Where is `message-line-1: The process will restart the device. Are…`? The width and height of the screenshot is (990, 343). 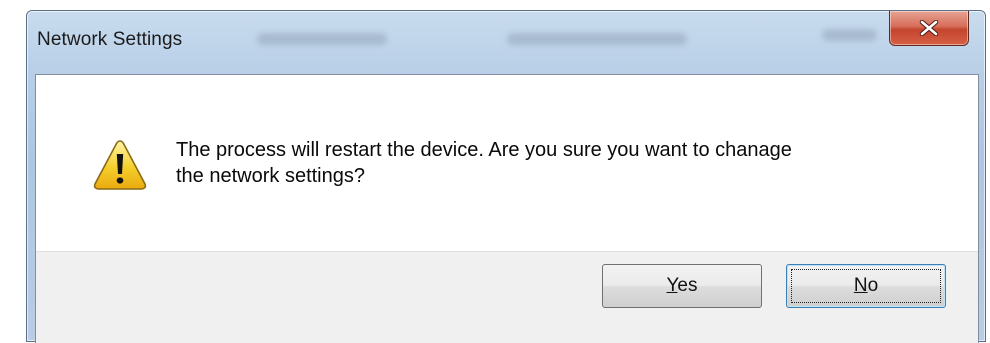 message-line-1: The process will restart the device. Are… is located at coordinates (484, 150).